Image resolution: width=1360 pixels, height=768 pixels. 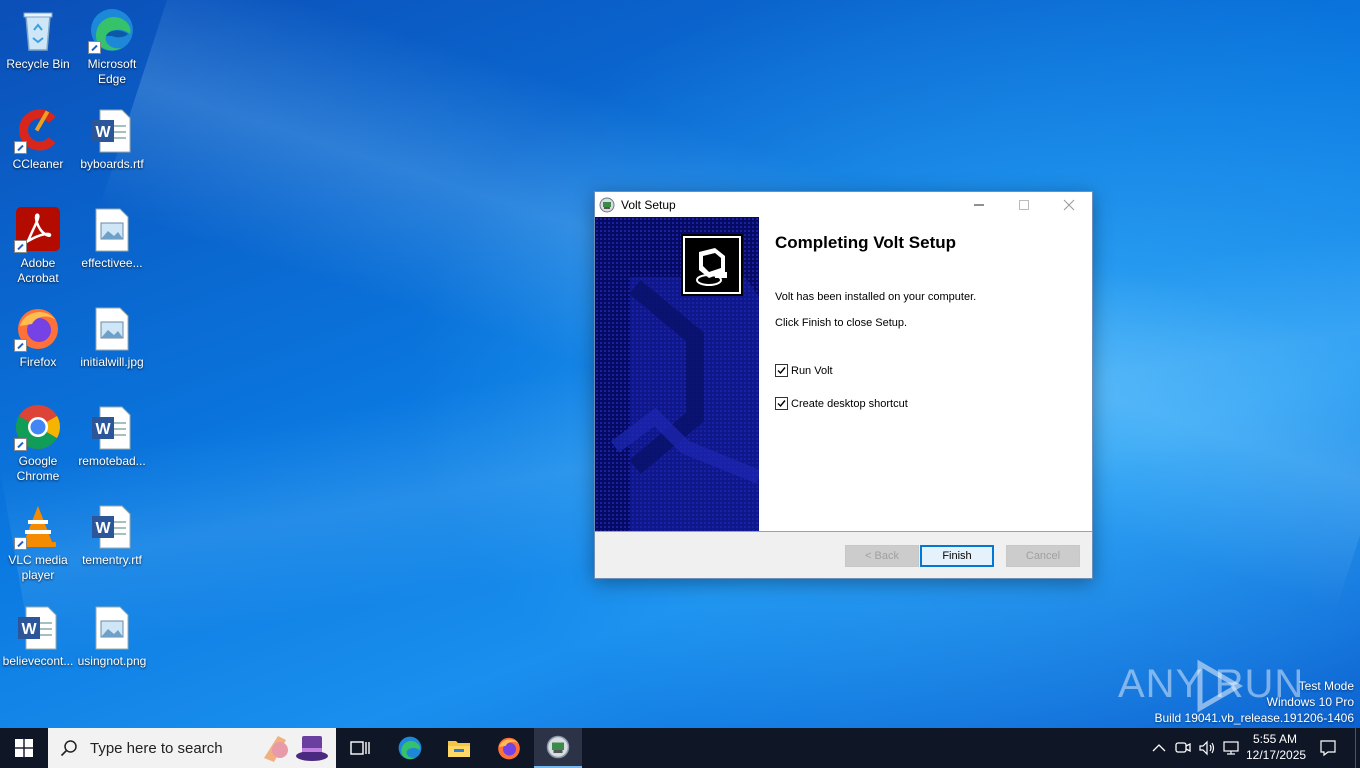 I want to click on windows-logo-icon, so click(x=24, y=748).